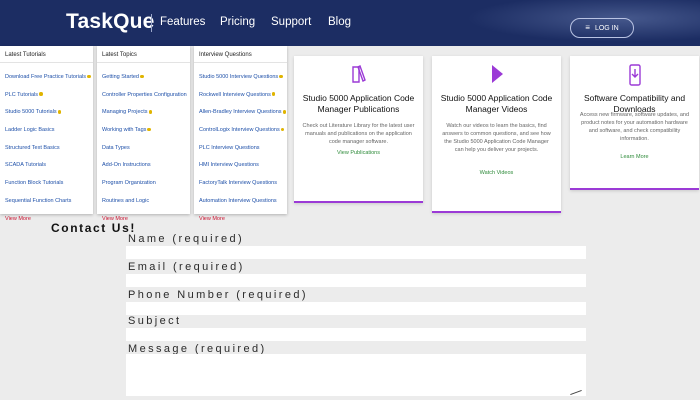 The height and width of the screenshot is (400, 700). I want to click on menu-item: Working with Tags, so click(144, 136).